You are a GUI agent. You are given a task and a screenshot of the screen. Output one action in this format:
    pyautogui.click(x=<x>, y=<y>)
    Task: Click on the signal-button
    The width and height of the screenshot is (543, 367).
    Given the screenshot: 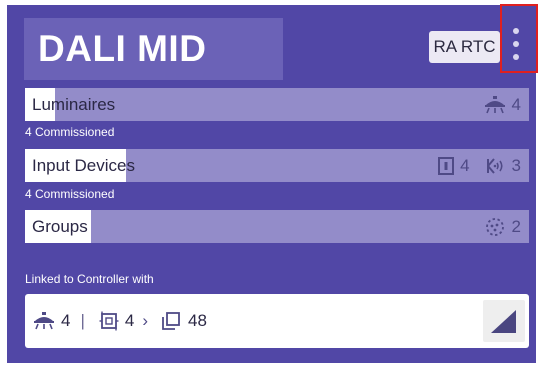 What is the action you would take?
    pyautogui.click(x=504, y=321)
    